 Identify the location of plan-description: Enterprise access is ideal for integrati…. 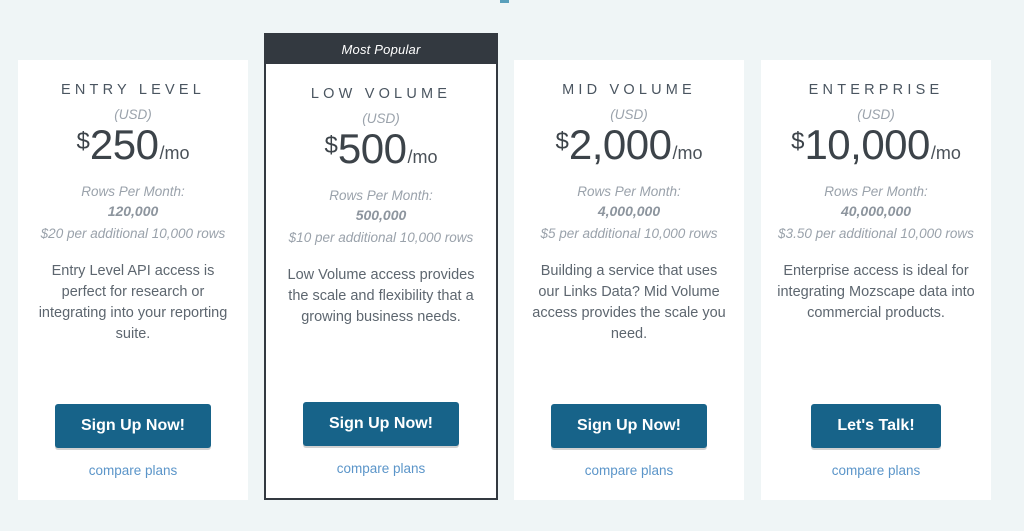
(876, 292).